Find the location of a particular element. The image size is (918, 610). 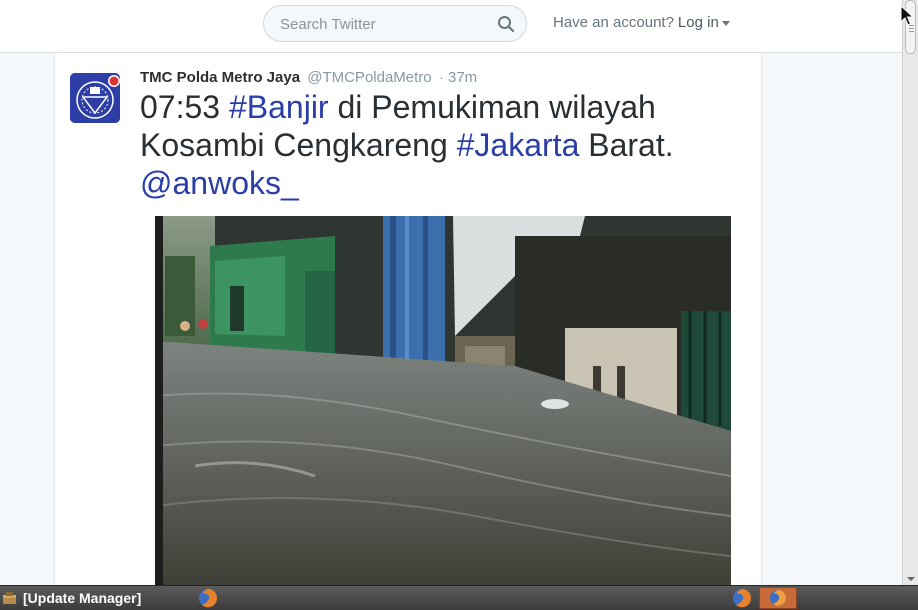

top-bar: Have an account?Log in is located at coordinates (451, 26).